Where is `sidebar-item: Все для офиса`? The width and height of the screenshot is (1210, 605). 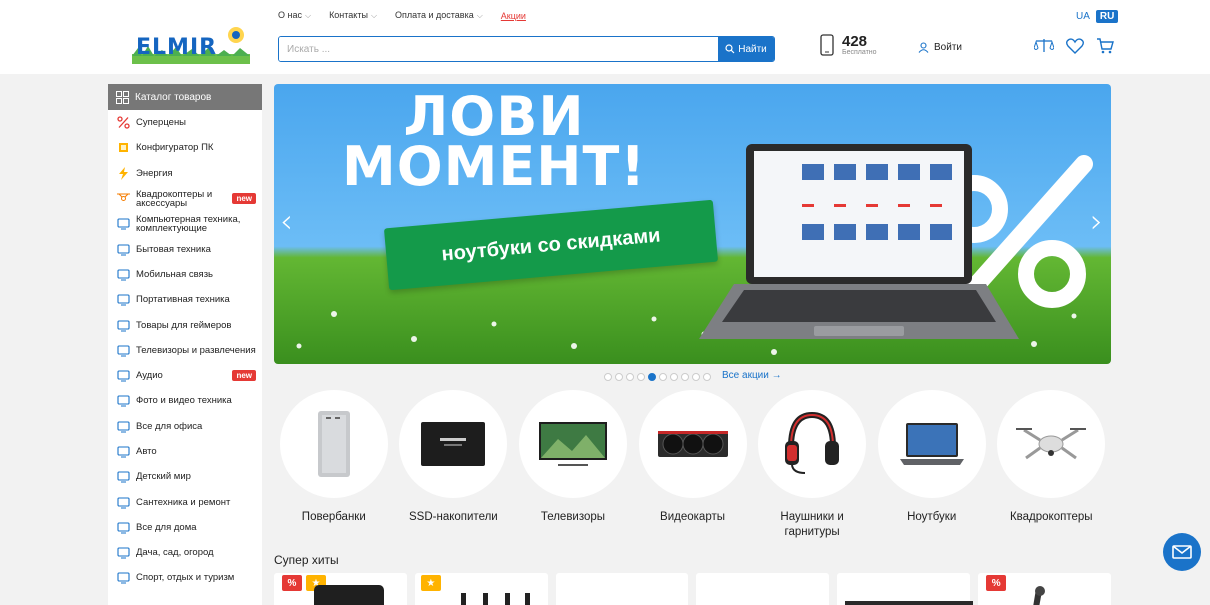
sidebar-item: Все для офиса is located at coordinates (185, 426).